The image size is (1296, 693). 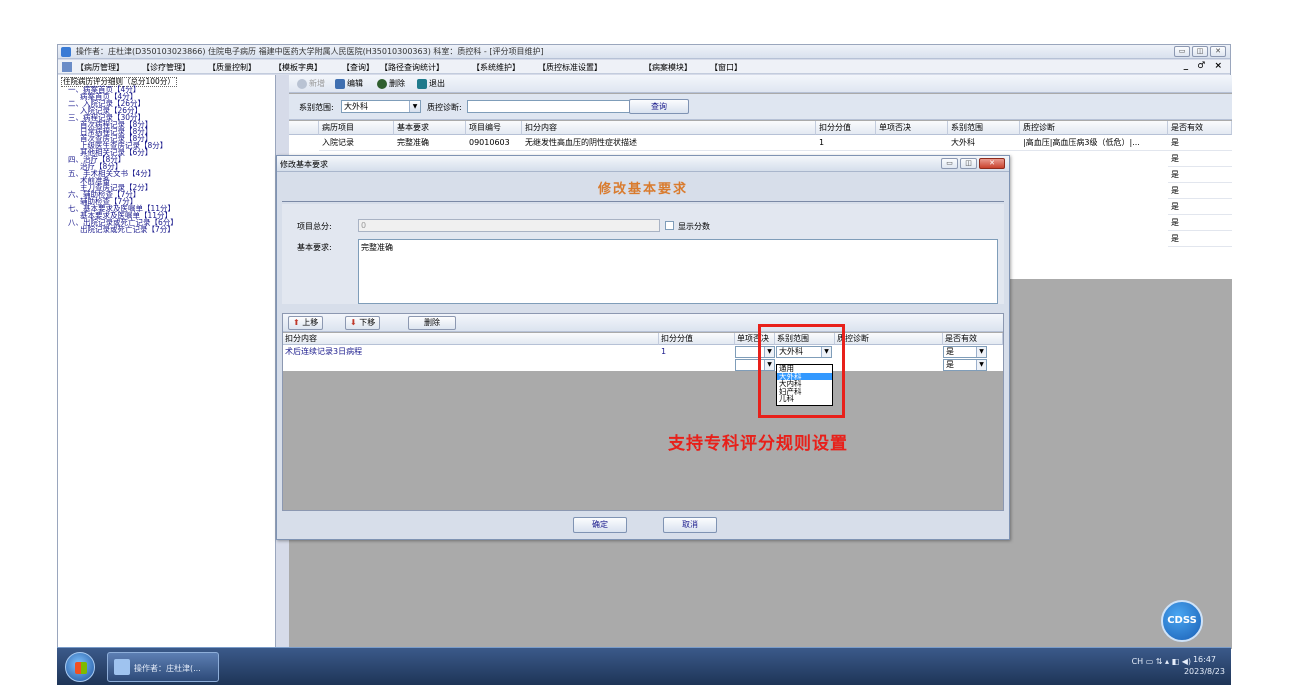 I want to click on cell-item: 入院记录, so click(x=356, y=143).